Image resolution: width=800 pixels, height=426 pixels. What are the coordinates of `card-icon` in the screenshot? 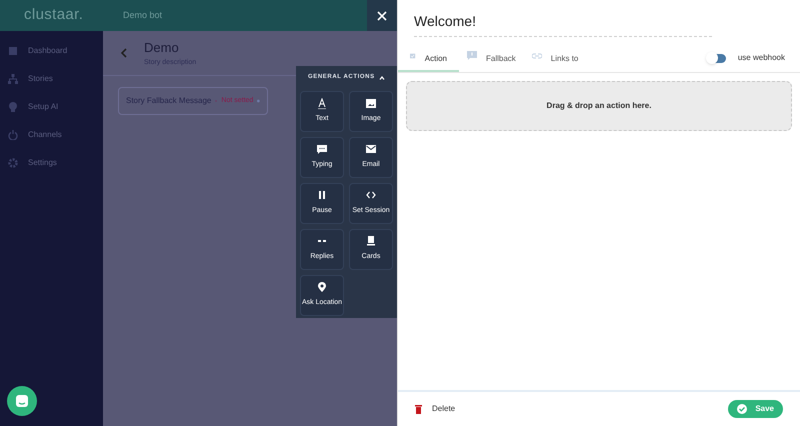 It's located at (371, 242).